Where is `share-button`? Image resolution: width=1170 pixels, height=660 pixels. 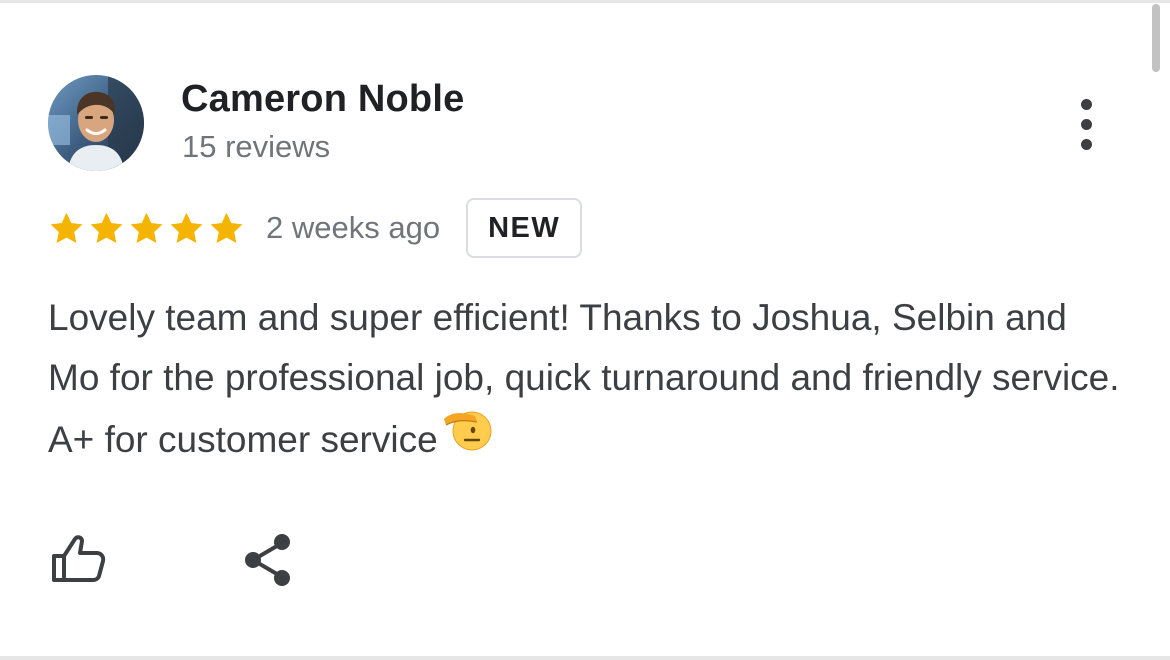
share-button is located at coordinates (270, 560).